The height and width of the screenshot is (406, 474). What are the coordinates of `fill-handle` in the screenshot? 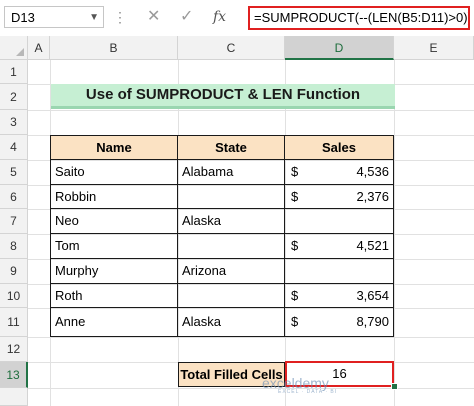 It's located at (394, 386).